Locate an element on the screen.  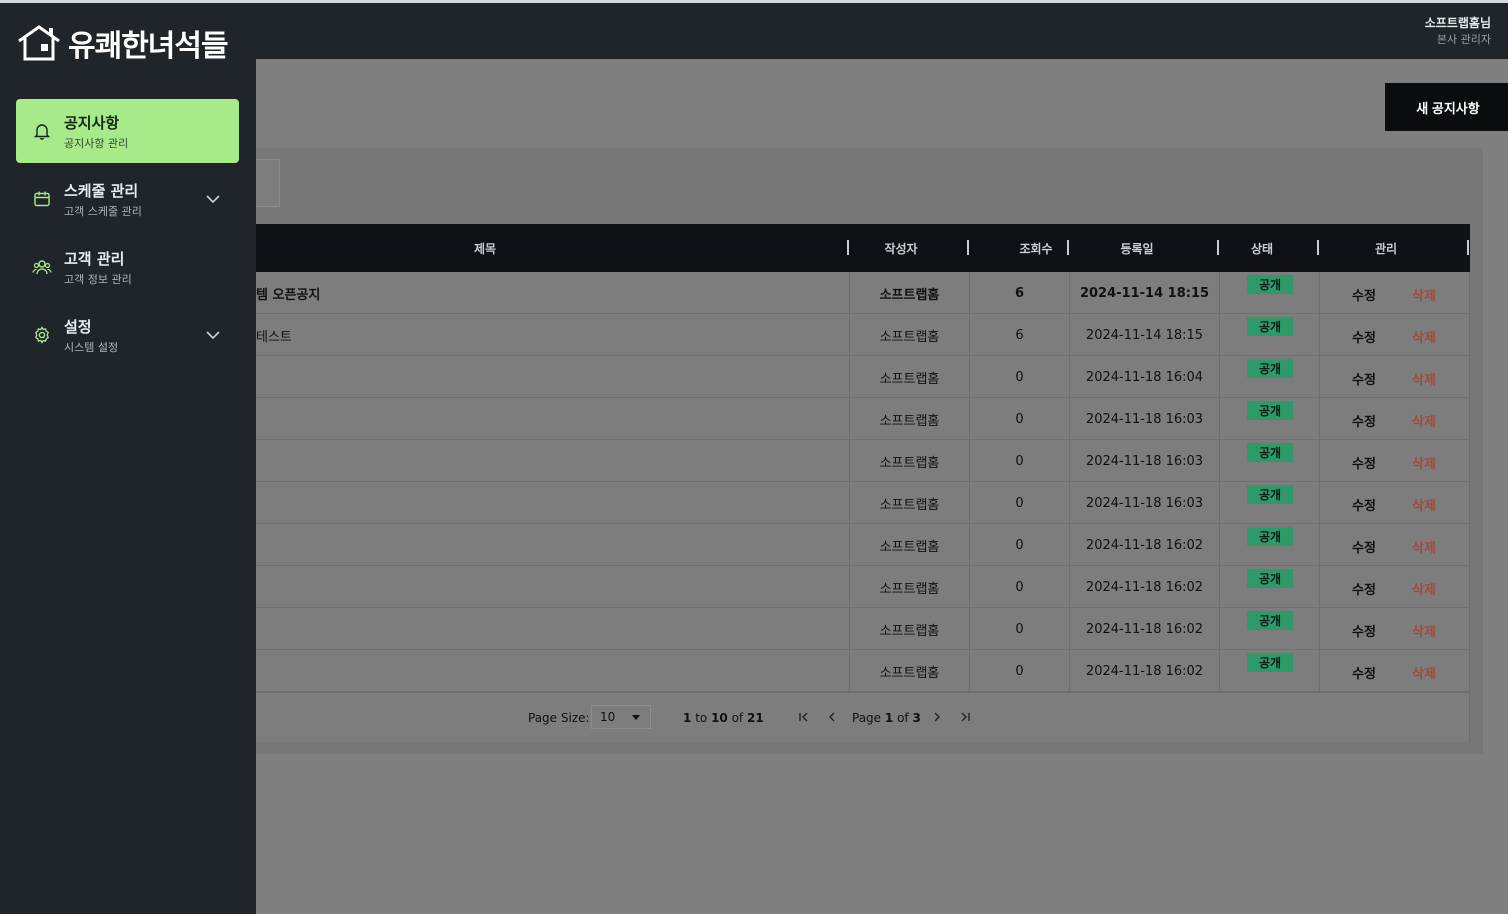
header-title: 제목 is located at coordinates (485, 248).